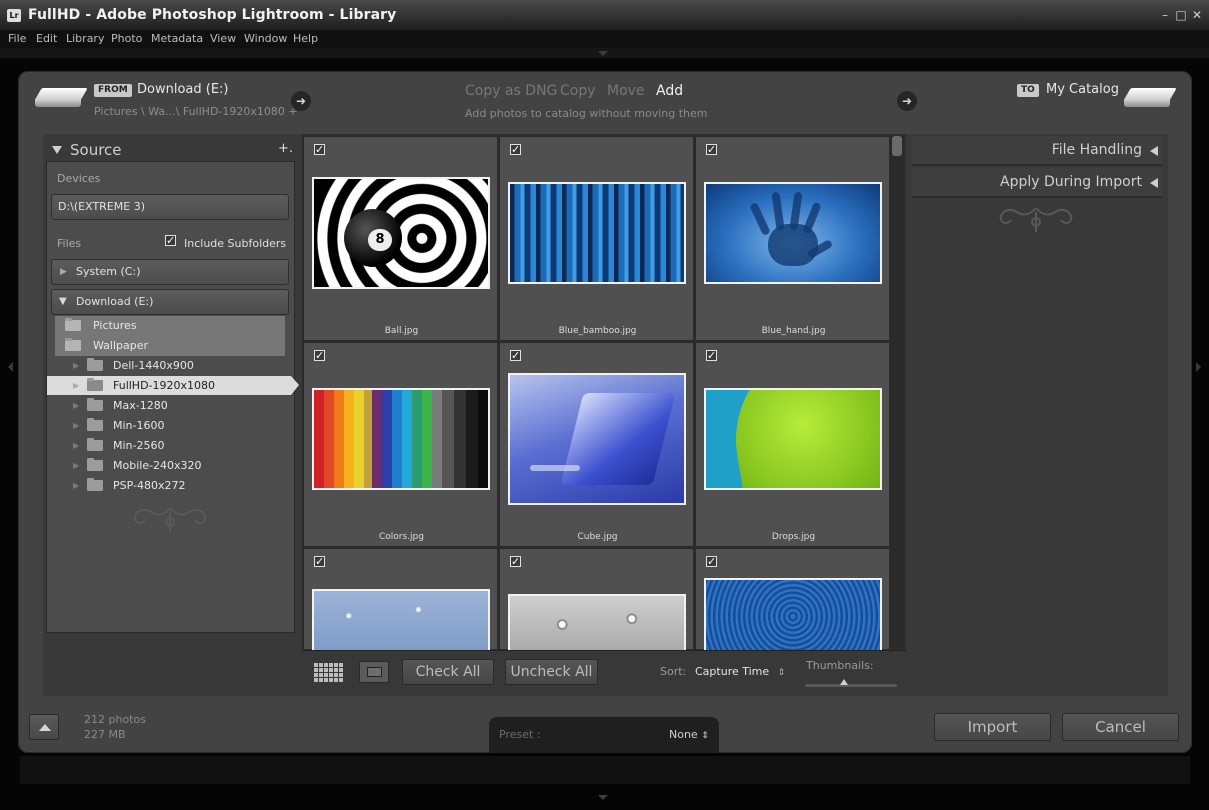 This screenshot has width=1209, height=810. What do you see at coordinates (1150, 98) in the screenshot?
I see `destination-disk-icon` at bounding box center [1150, 98].